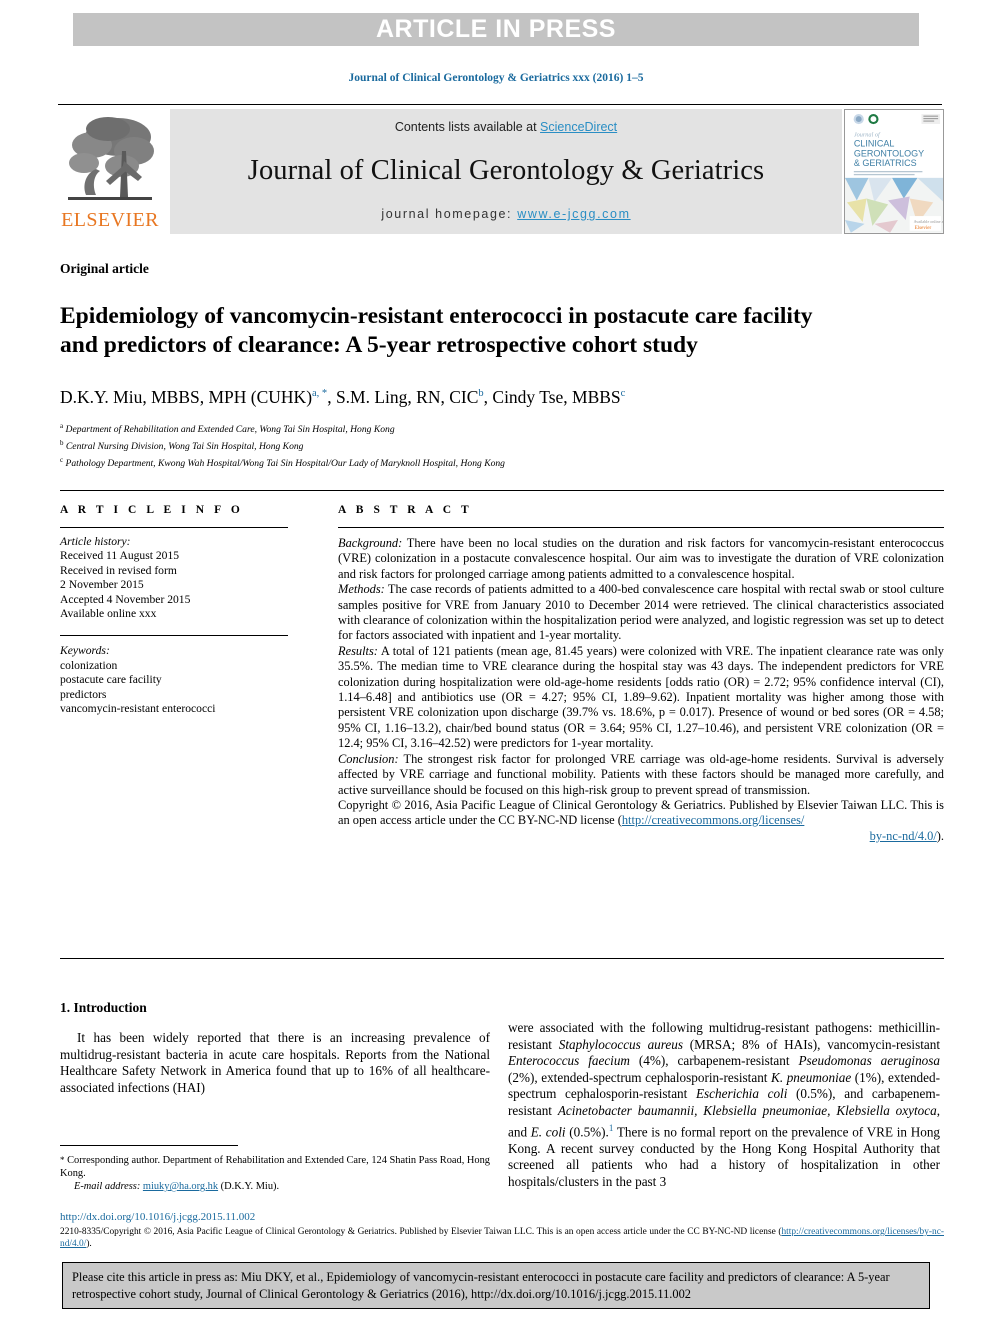 Image resolution: width=992 pixels, height=1323 pixels. I want to click on contents-list-prefix: Contents lists available at, so click(467, 127).